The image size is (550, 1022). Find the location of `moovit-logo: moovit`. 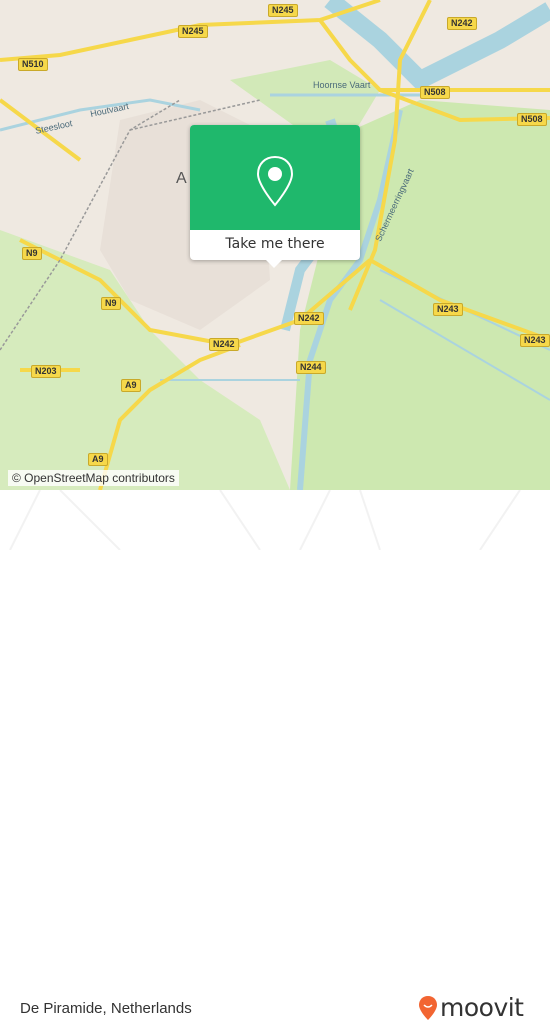

moovit-logo: moovit is located at coordinates (471, 1007).